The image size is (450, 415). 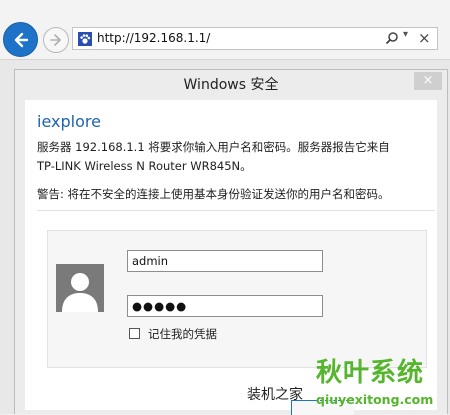 I want to click on remember-credentials-checkbox, so click(x=134, y=333).